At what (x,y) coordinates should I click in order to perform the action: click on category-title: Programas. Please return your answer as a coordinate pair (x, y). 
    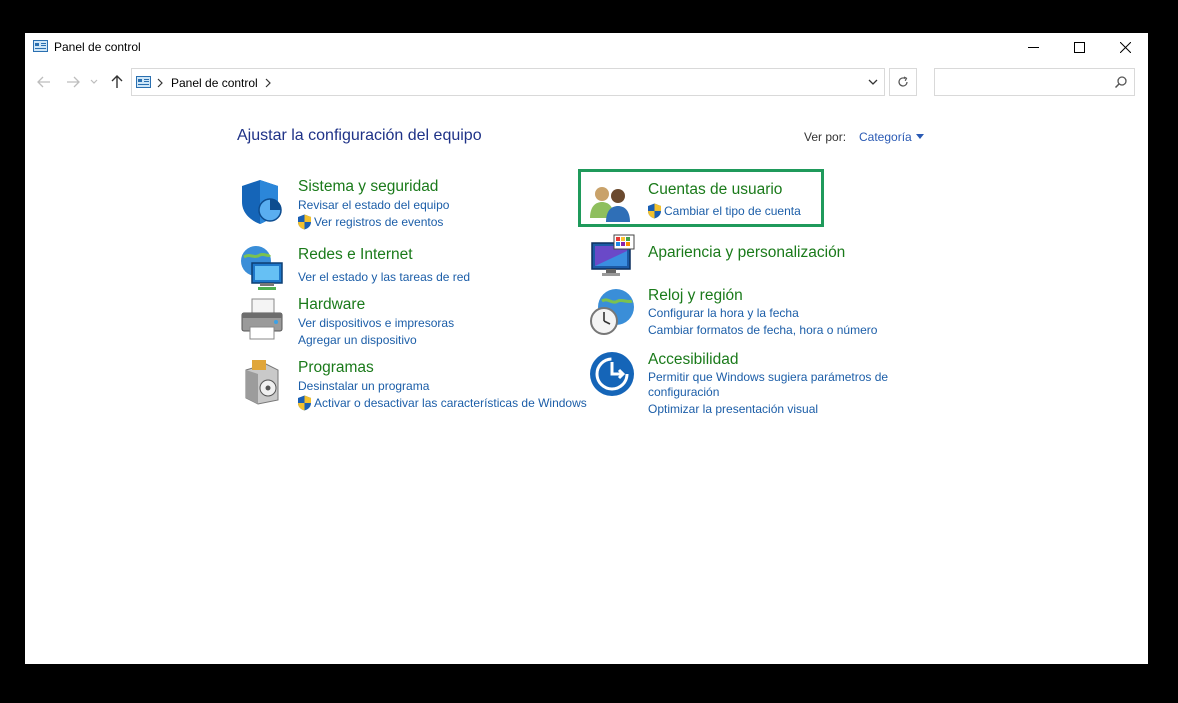
    Looking at the image, I should click on (336, 368).